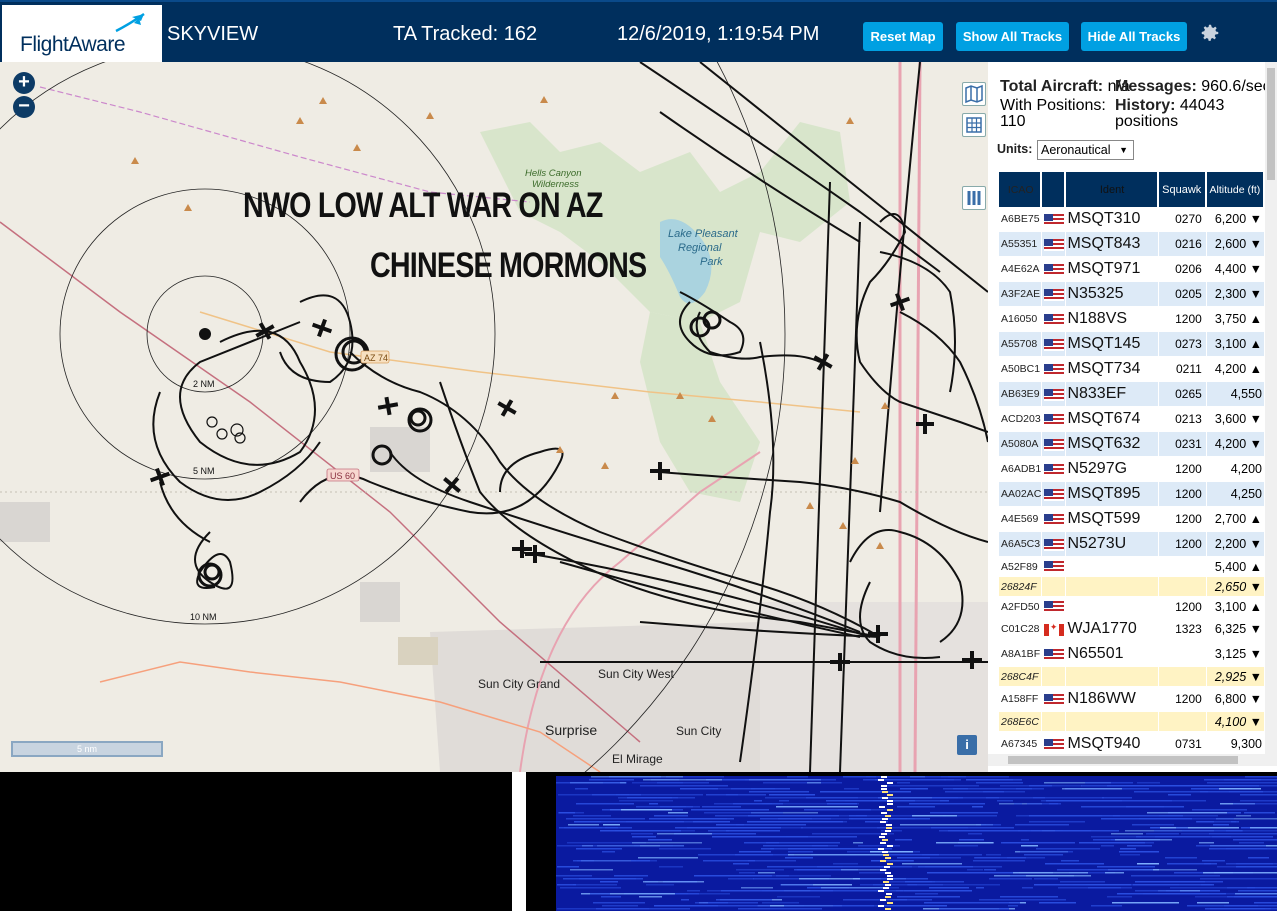 This screenshot has width=1277, height=911. I want to click on cell-altitude: 4,200 ▼, so click(1235, 444).